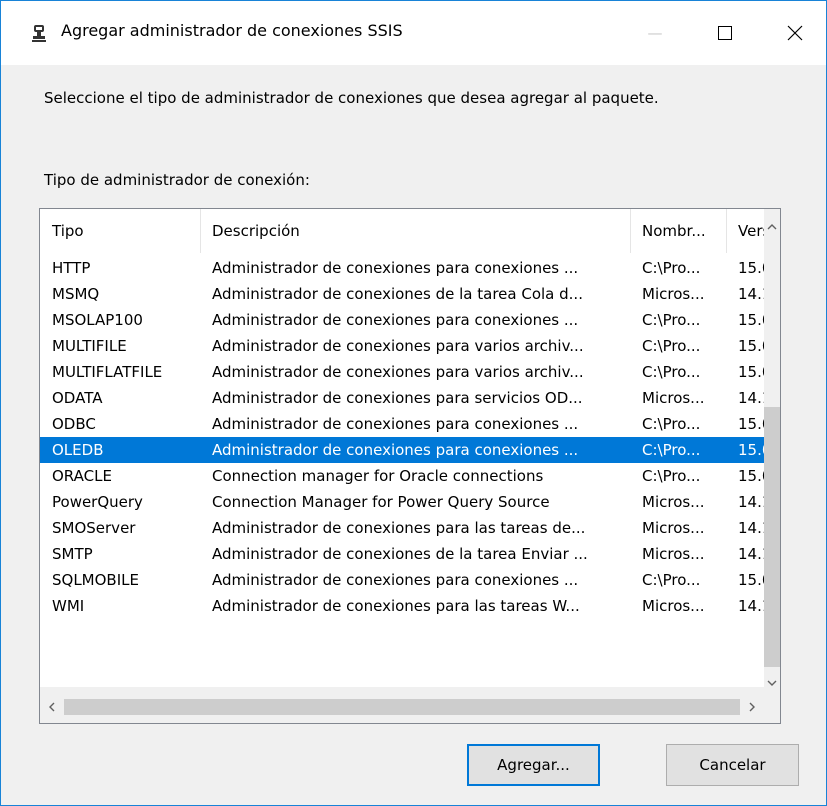 The image size is (827, 806). Describe the element at coordinates (39, 33) in the screenshot. I see `ssis-connector-icon` at that location.